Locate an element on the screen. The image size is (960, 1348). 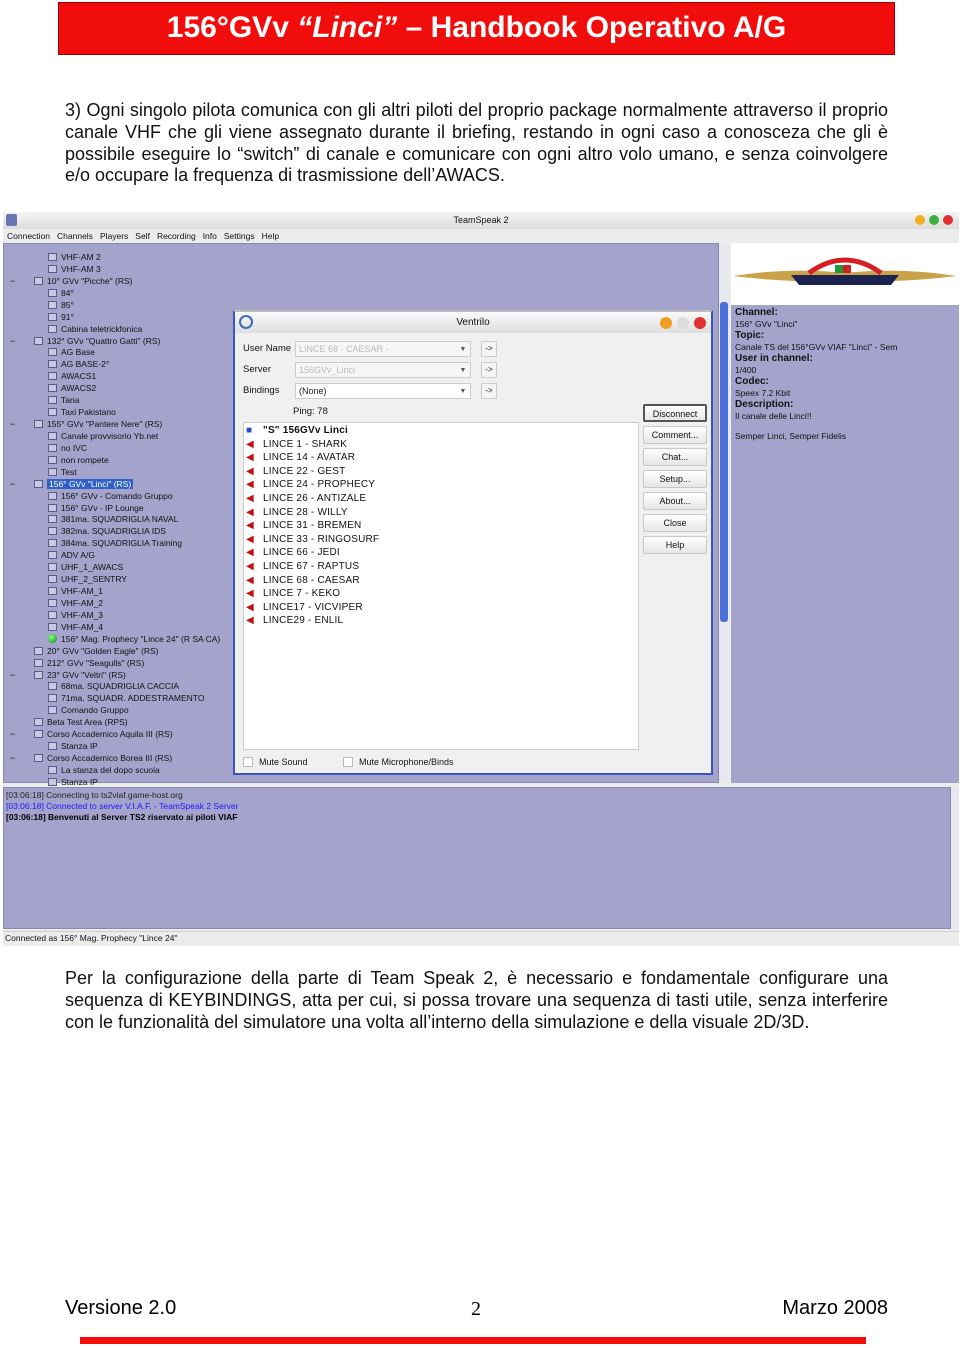
tree-channel: − Corso Accademico Aquila III (RS) is located at coordinates (91, 734).